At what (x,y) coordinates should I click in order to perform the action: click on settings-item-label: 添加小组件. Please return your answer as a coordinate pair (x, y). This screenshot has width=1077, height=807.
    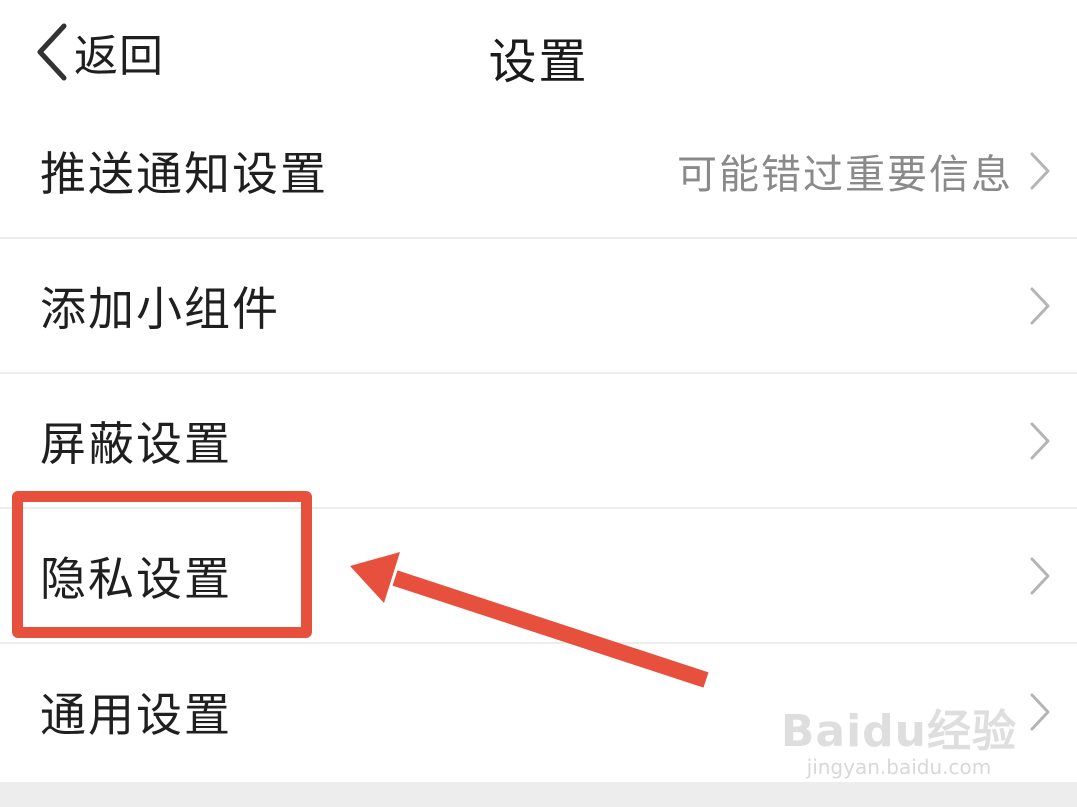
    Looking at the image, I should click on (160, 308).